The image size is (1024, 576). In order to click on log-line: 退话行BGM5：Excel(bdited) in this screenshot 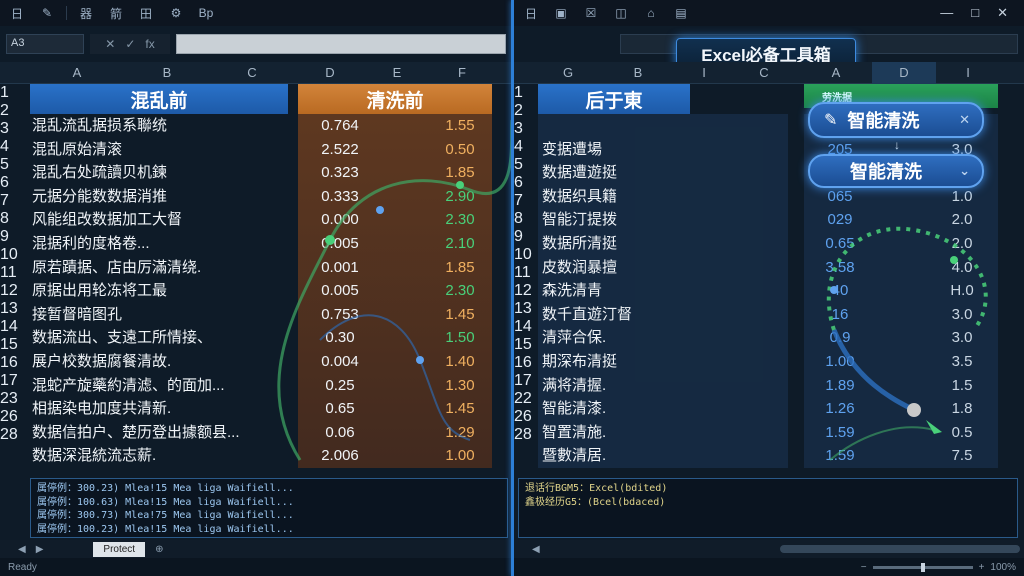, I will do `click(596, 488)`.